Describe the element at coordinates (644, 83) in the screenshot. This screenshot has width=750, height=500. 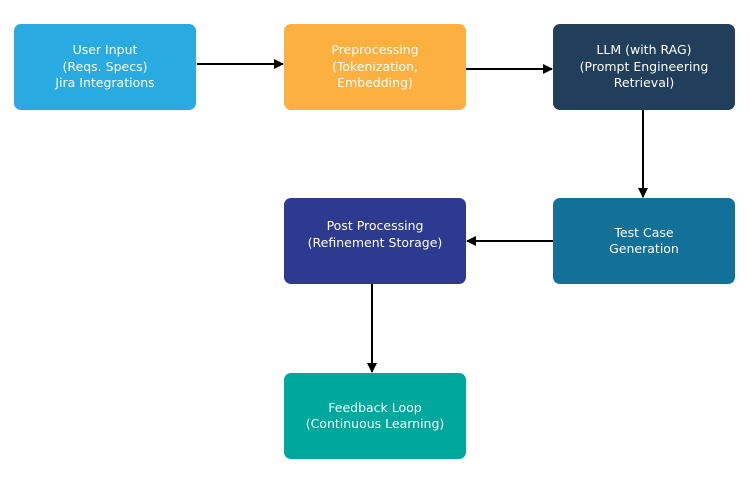
I see `node-label: Retrieval)` at that location.